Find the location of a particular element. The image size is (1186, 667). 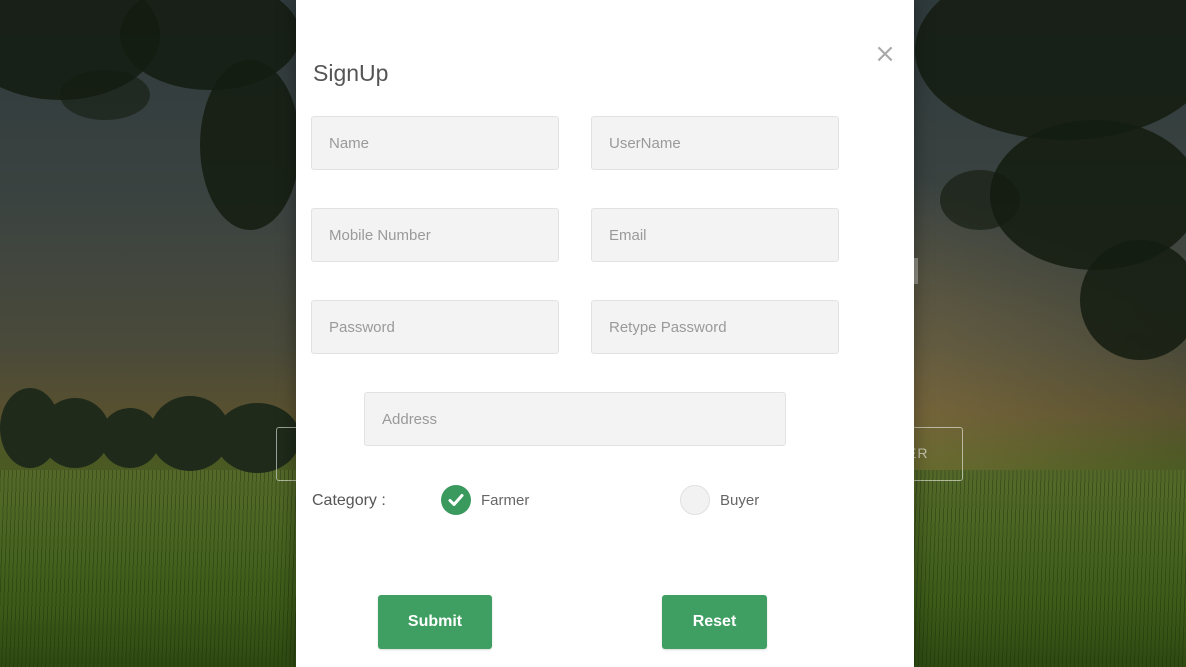

radio-checked is located at coordinates (456, 500).